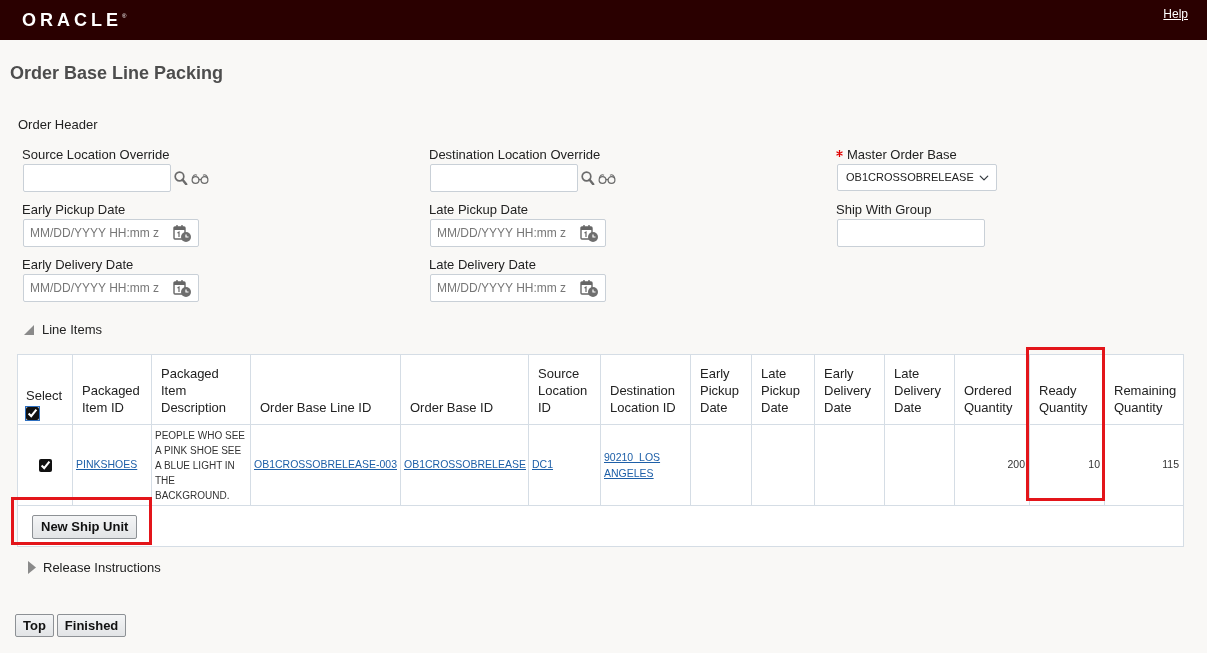 The image size is (1207, 653). What do you see at coordinates (96, 155) in the screenshot?
I see `field-label: Source Location Override` at bounding box center [96, 155].